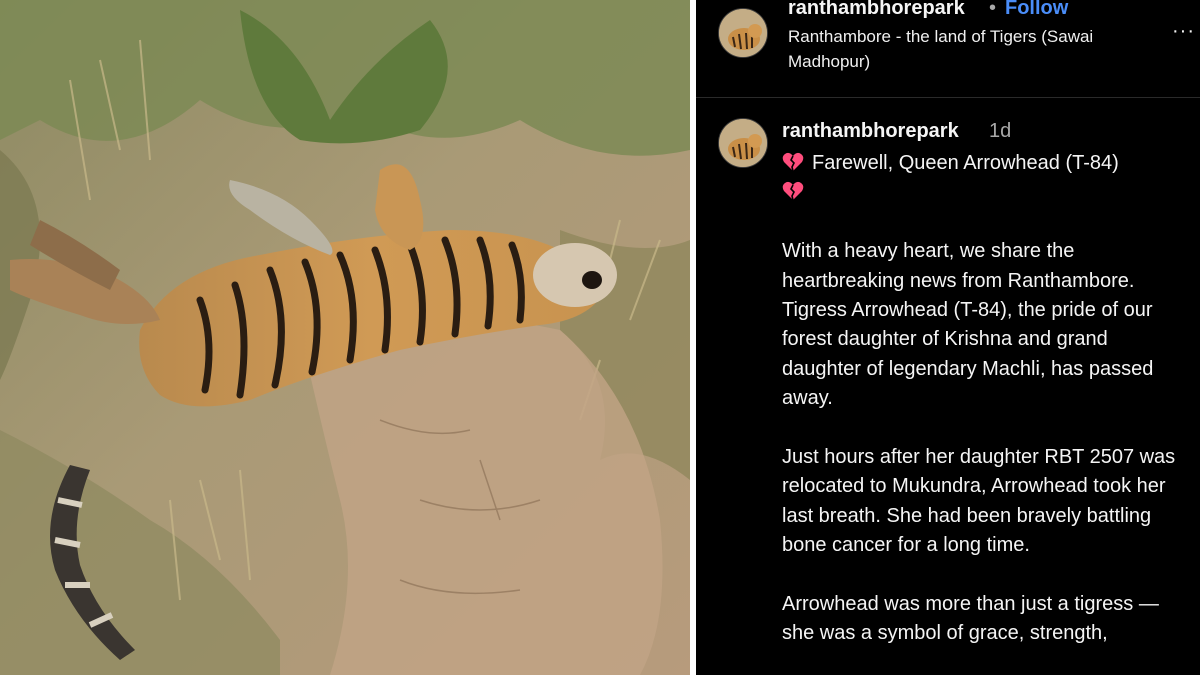  What do you see at coordinates (948, 97) in the screenshot?
I see `header-divider` at bounding box center [948, 97].